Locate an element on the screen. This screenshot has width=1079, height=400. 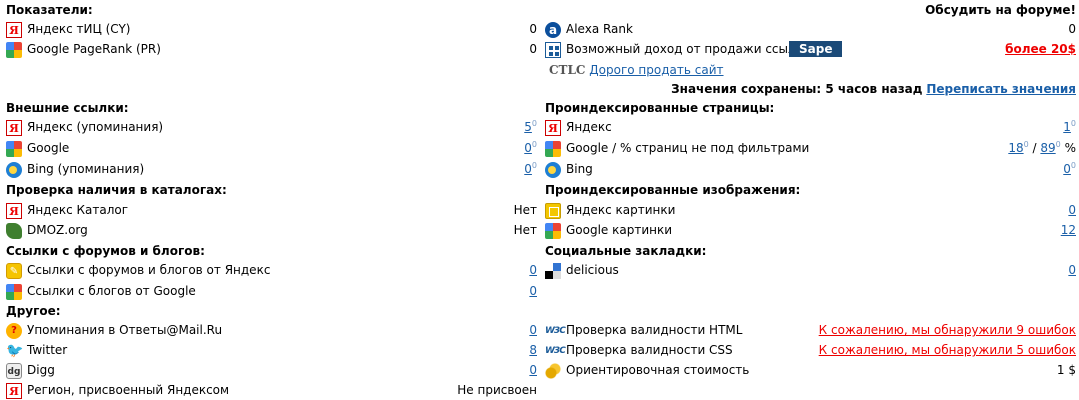
mail-answers-link: 0 is located at coordinates (533, 330).